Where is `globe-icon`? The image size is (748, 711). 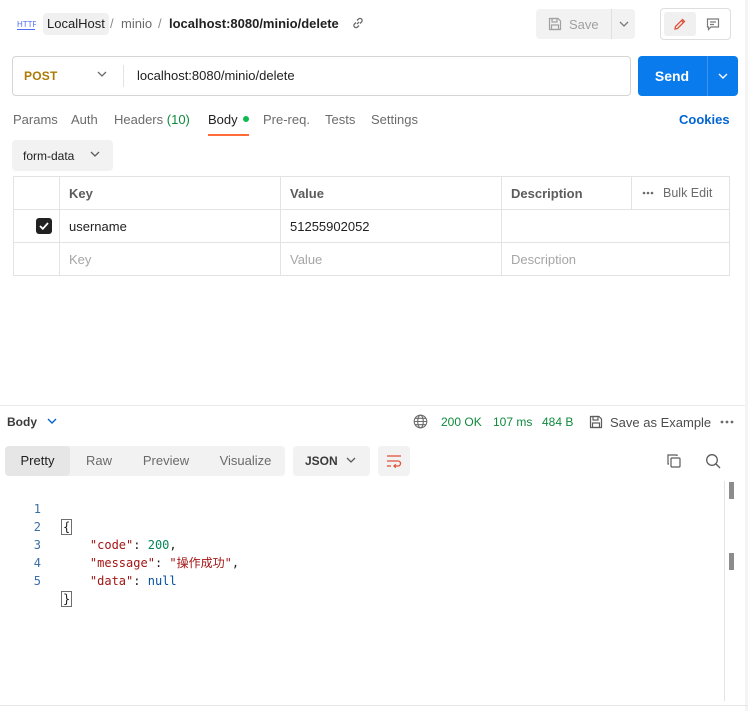 globe-icon is located at coordinates (420, 421).